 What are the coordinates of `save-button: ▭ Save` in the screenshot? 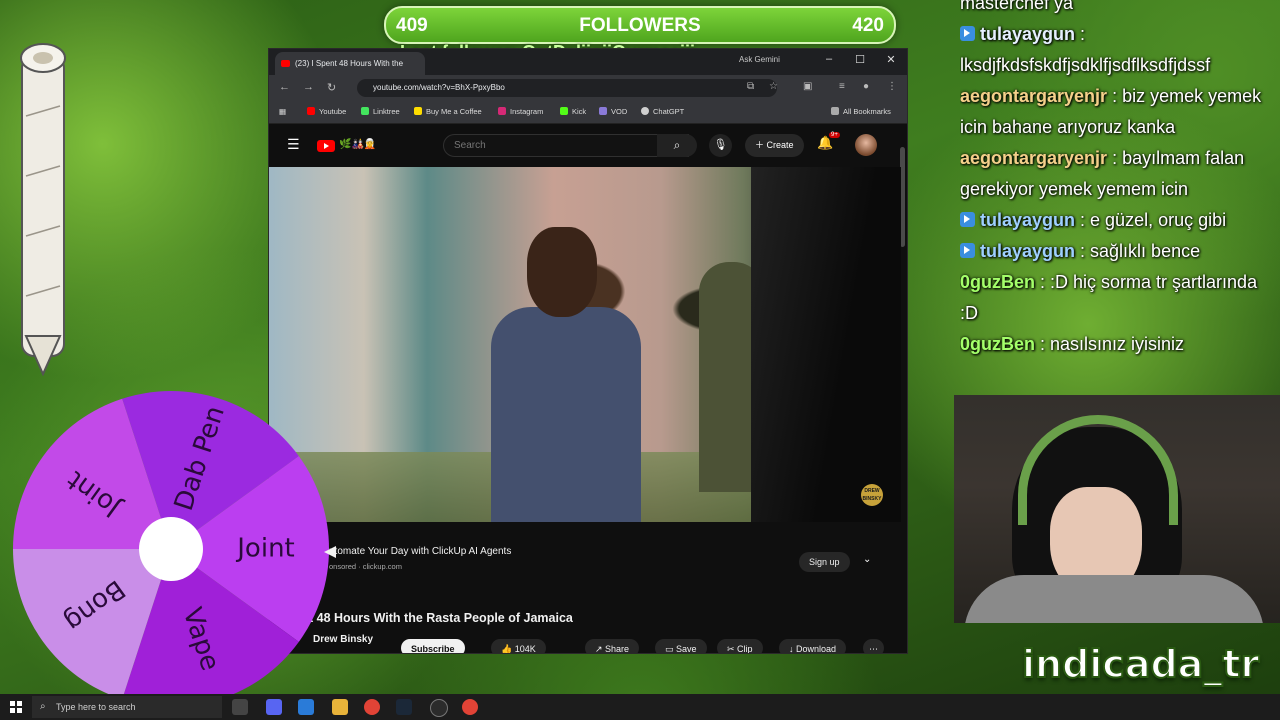 It's located at (681, 646).